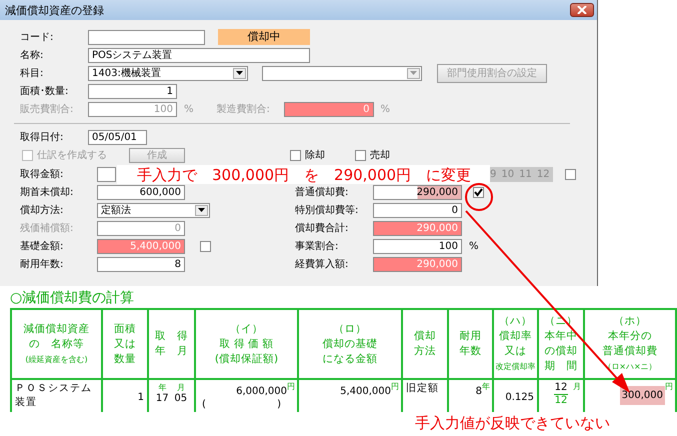 This screenshot has height=436, width=677. What do you see at coordinates (171, 344) in the screenshot?
I see `table-header: 取 得 年 月` at bounding box center [171, 344].